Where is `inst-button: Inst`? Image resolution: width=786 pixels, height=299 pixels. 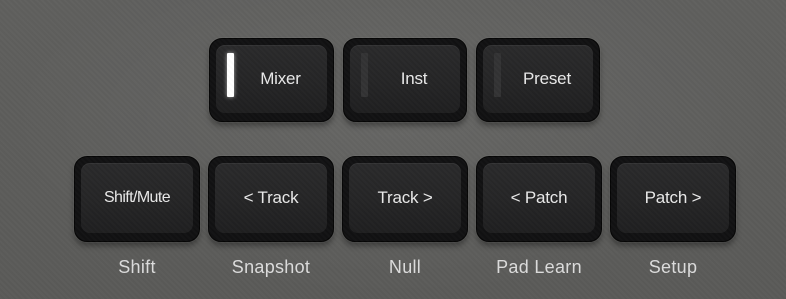 inst-button: Inst is located at coordinates (405, 80).